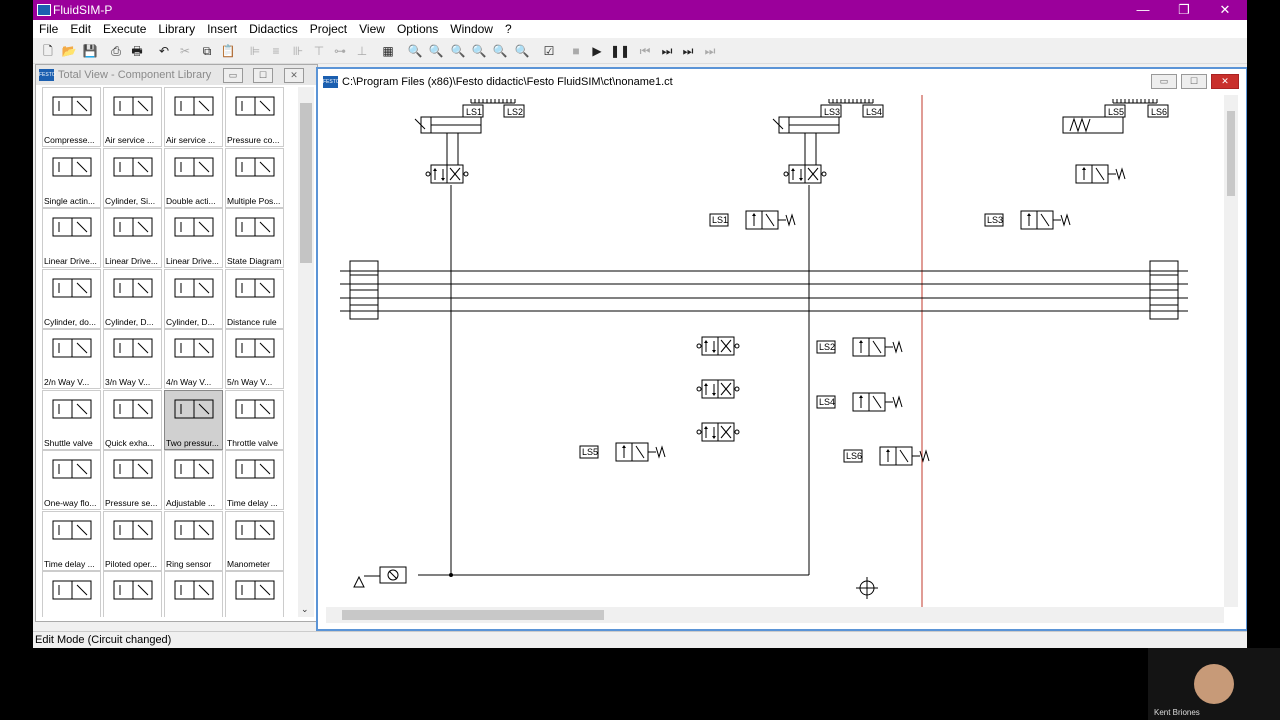 Image resolution: width=1280 pixels, height=720 pixels. I want to click on restore-button: ❐, so click(1184, 10).